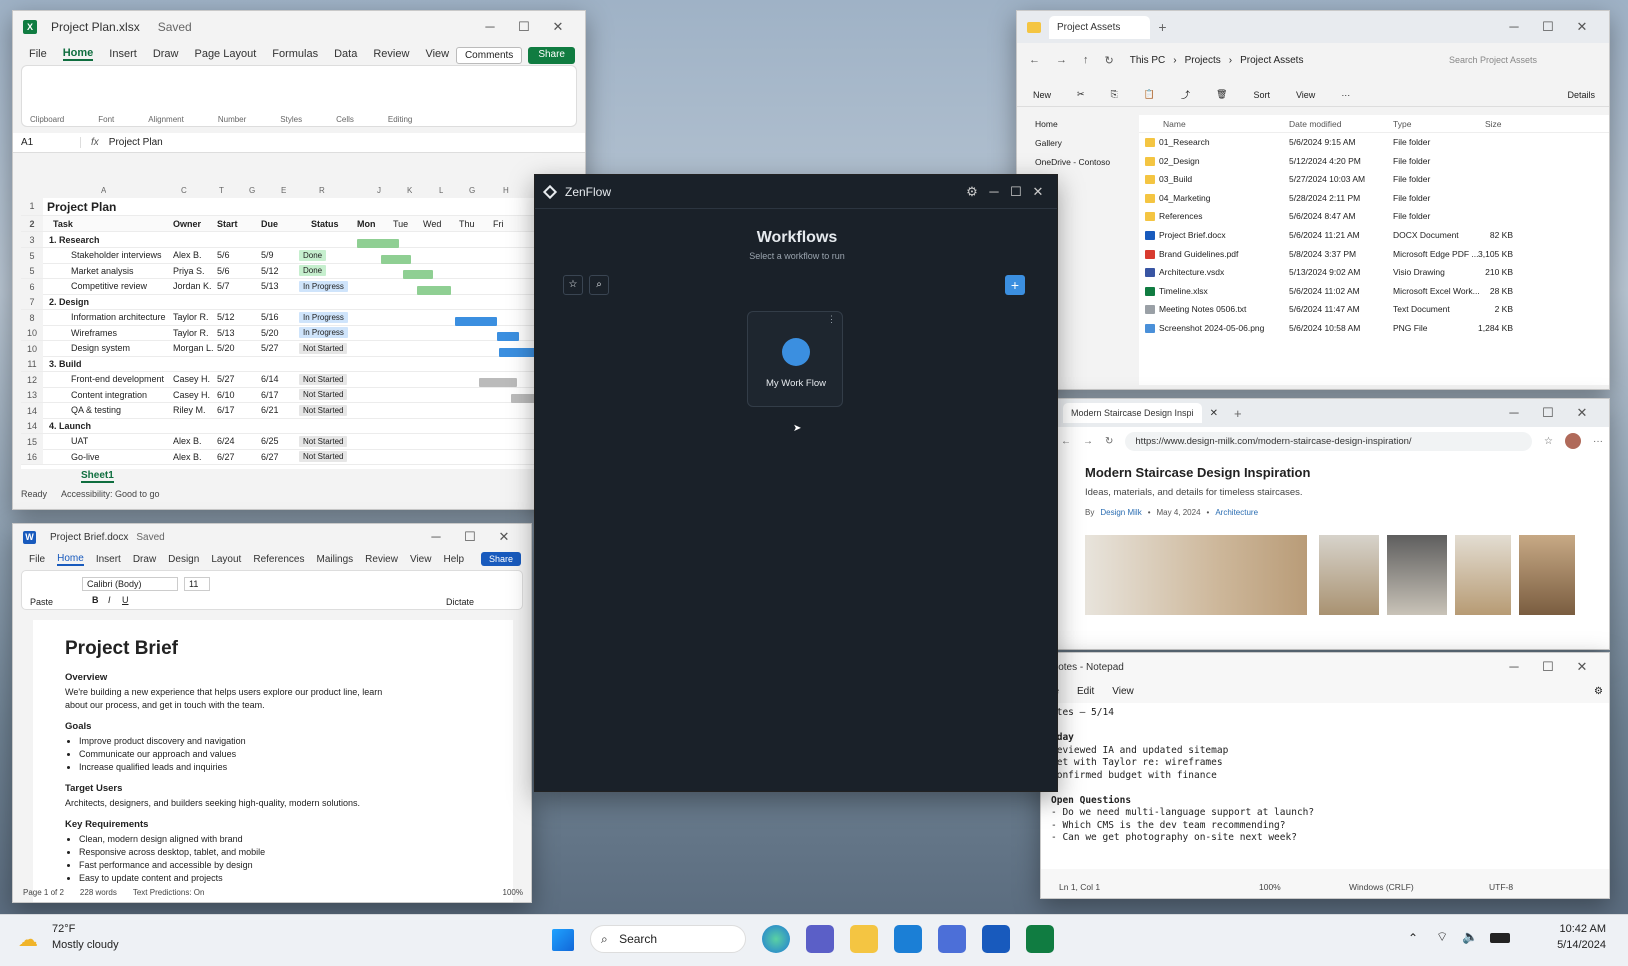 The image size is (1628, 966). I want to click on header-start: Start, so click(227, 224).